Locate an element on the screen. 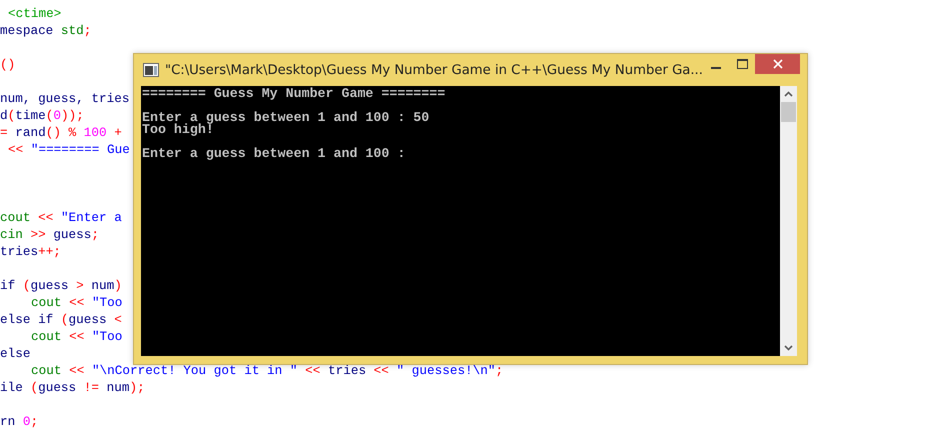  code-line: rn 0; is located at coordinates (19, 421).